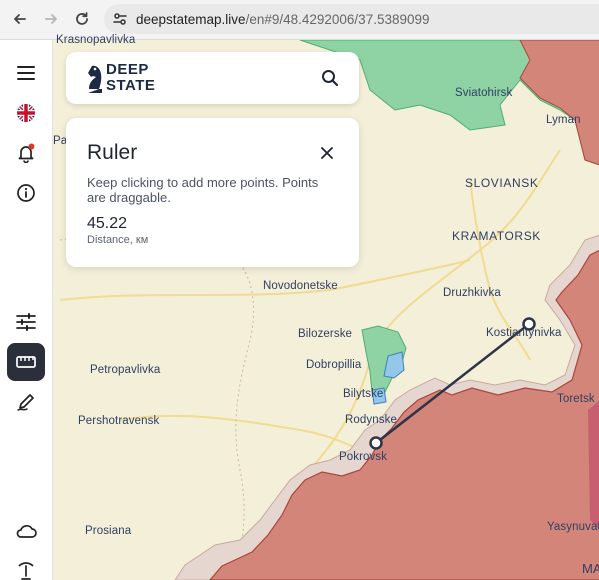  What do you see at coordinates (325, 334) in the screenshot?
I see `place-bilozerske: Bilozerske` at bounding box center [325, 334].